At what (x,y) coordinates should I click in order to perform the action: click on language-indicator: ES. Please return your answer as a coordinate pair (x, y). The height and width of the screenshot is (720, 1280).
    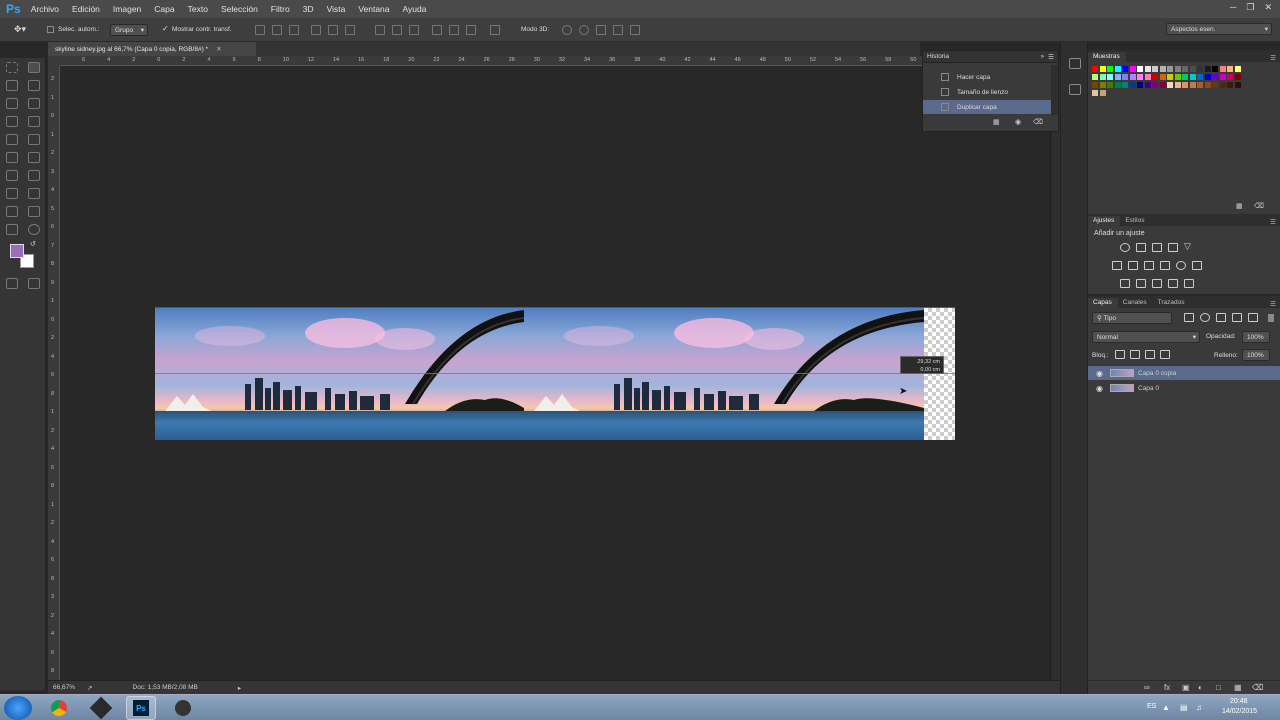
    Looking at the image, I should click on (1151, 706).